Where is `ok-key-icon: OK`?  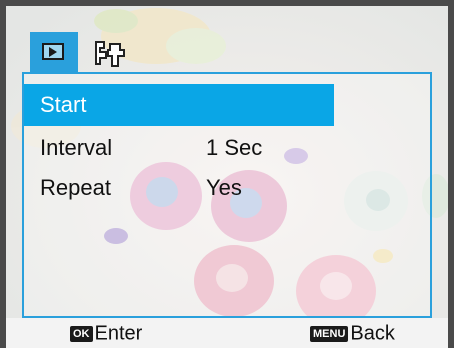
ok-key-icon: OK is located at coordinates (81, 333).